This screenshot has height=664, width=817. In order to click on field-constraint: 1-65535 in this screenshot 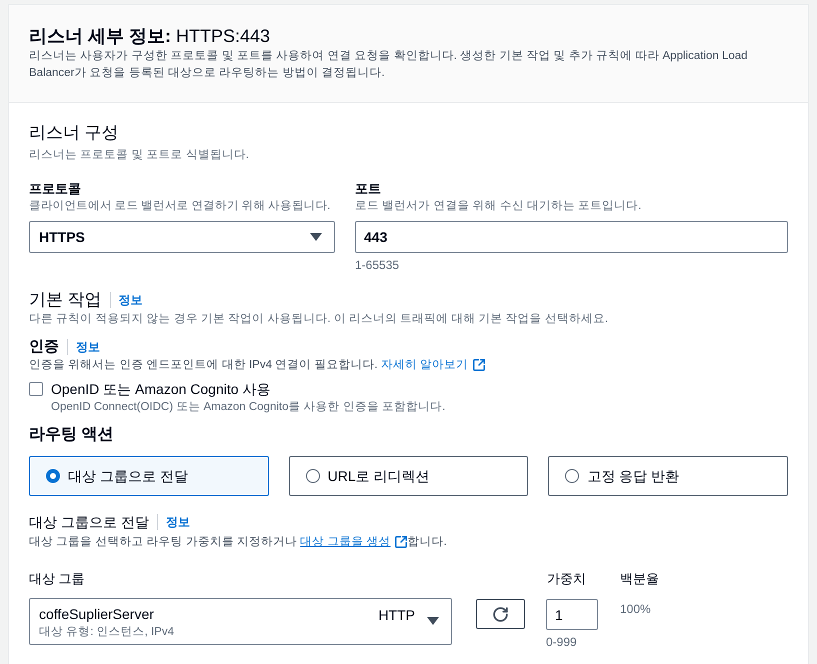, I will do `click(377, 265)`.